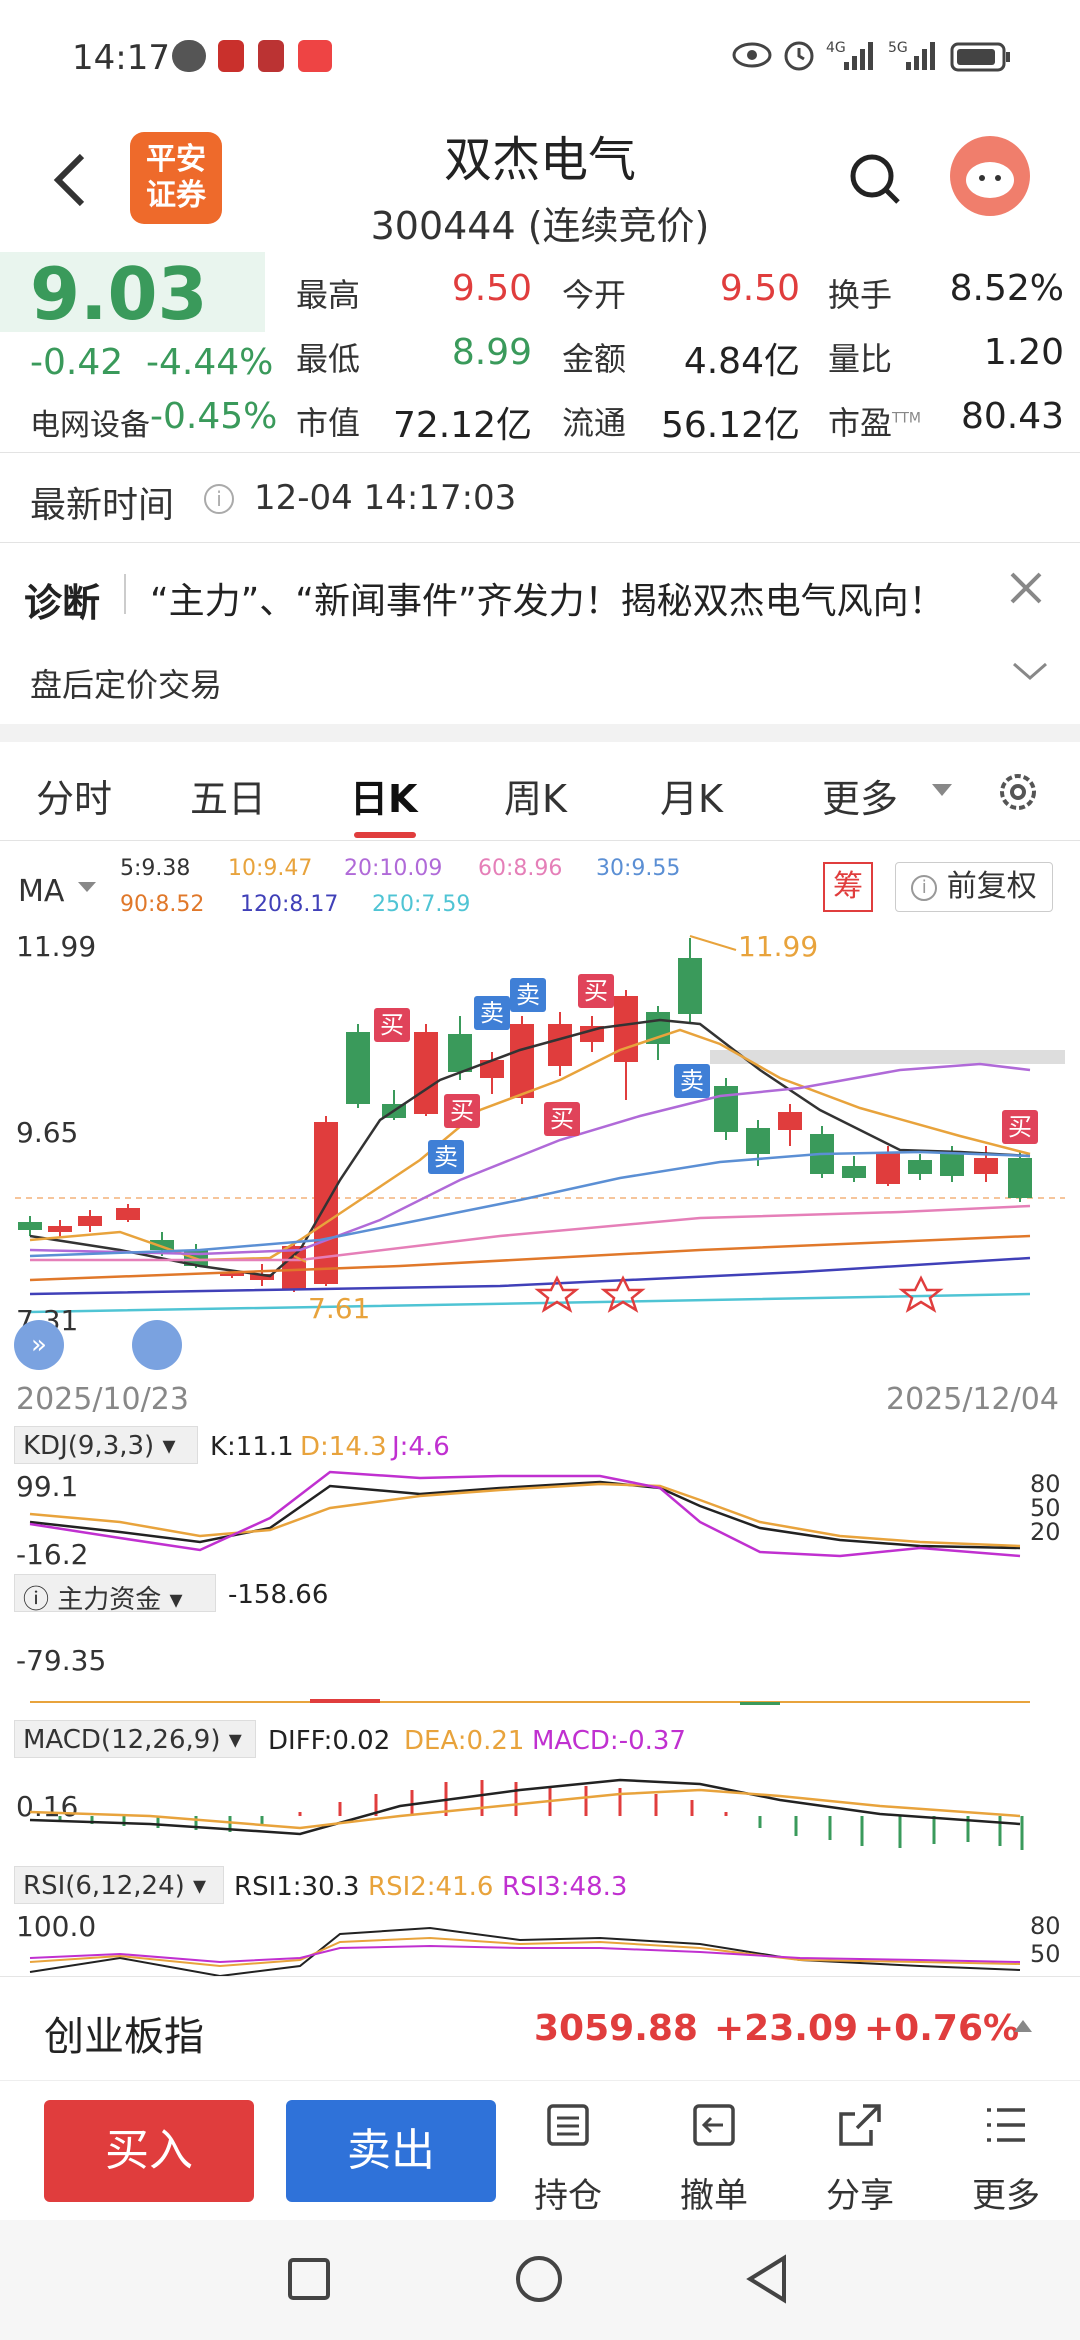  Describe the element at coordinates (149, 2151) in the screenshot. I see `buy-button: 买入` at that location.